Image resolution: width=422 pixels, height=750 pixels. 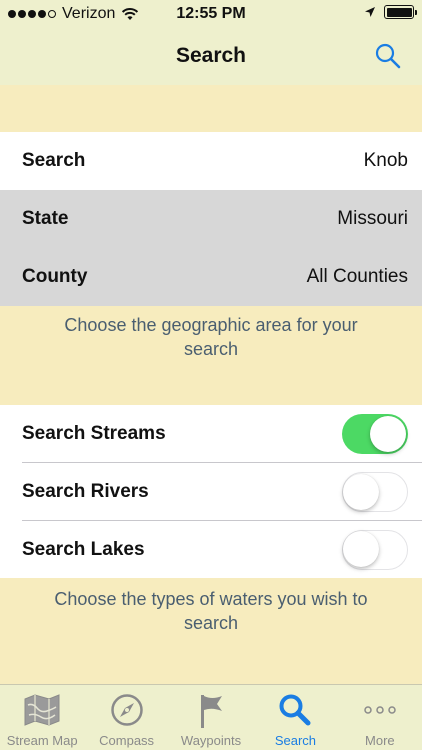 I want to click on search-streams-row: Search Streams, so click(x=211, y=434).